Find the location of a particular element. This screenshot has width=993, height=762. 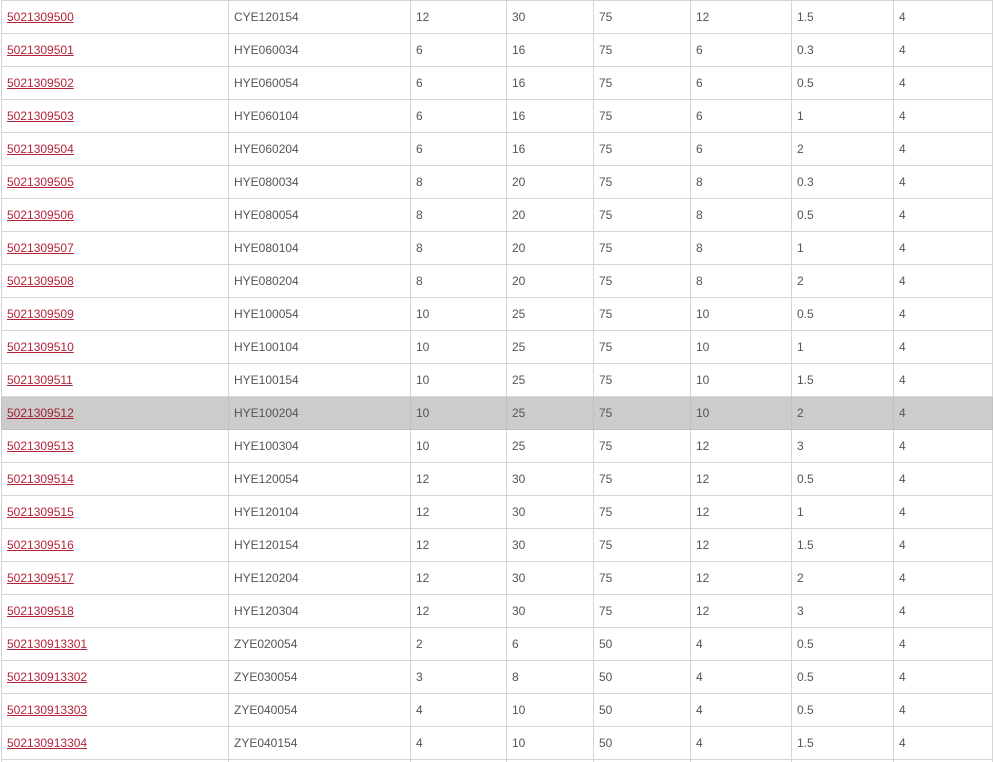

part-number-link: 5021309517 is located at coordinates (40, 578).